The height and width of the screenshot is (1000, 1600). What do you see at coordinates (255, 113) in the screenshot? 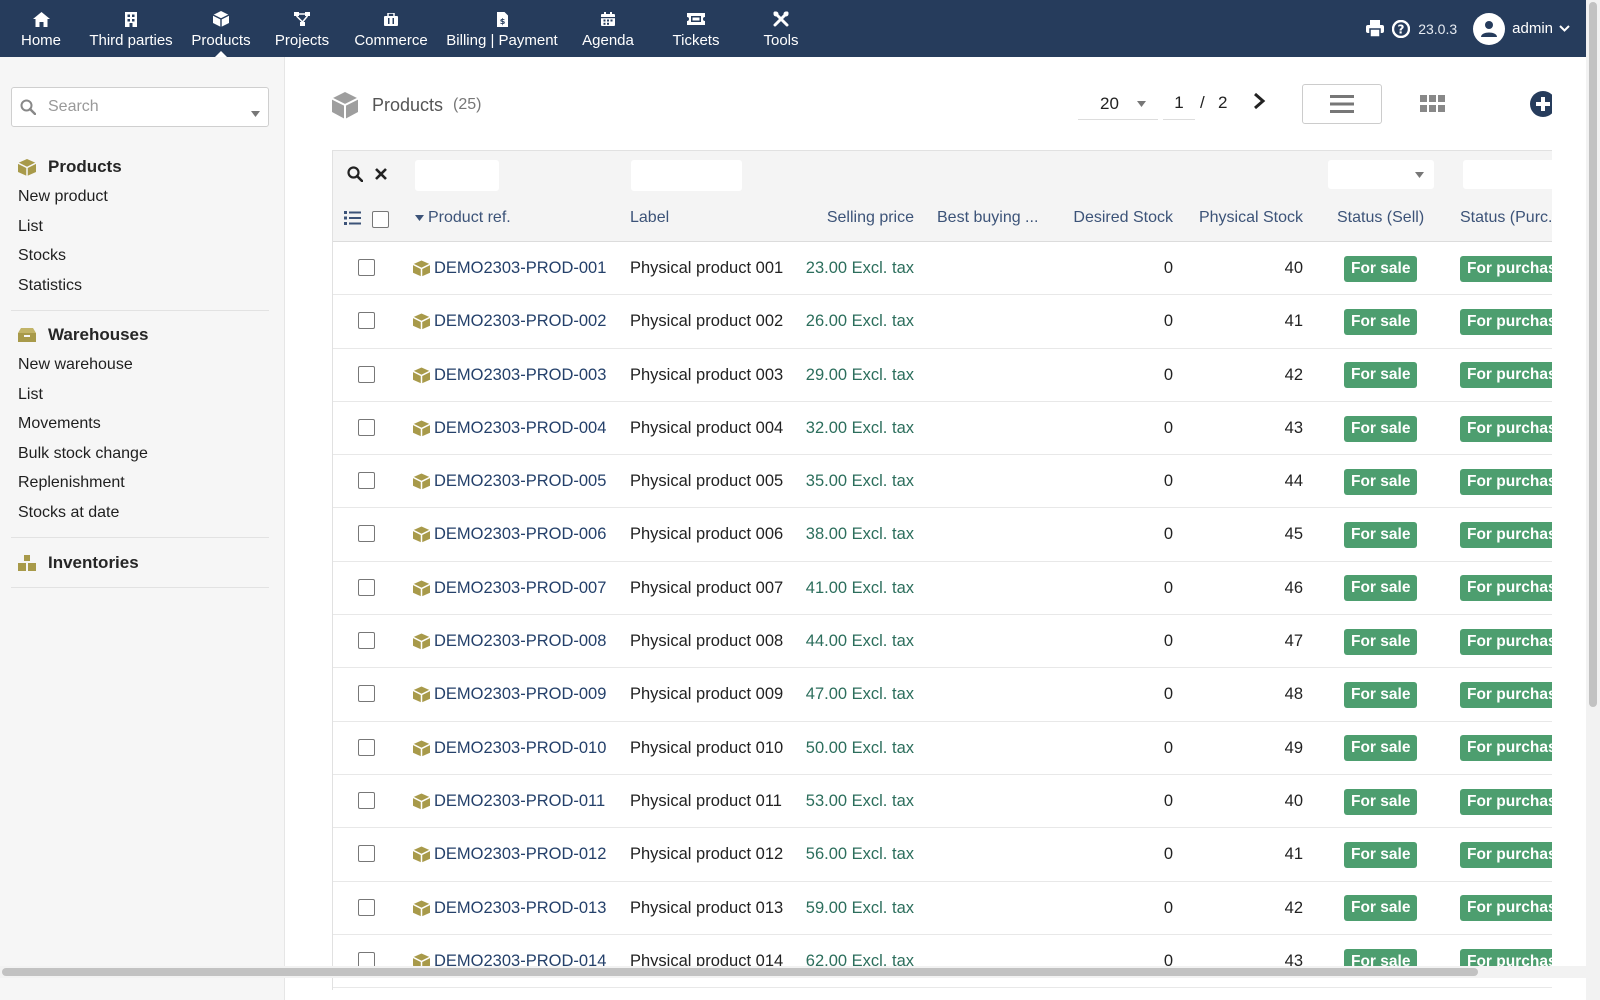
I see `caret-down-icon` at bounding box center [255, 113].